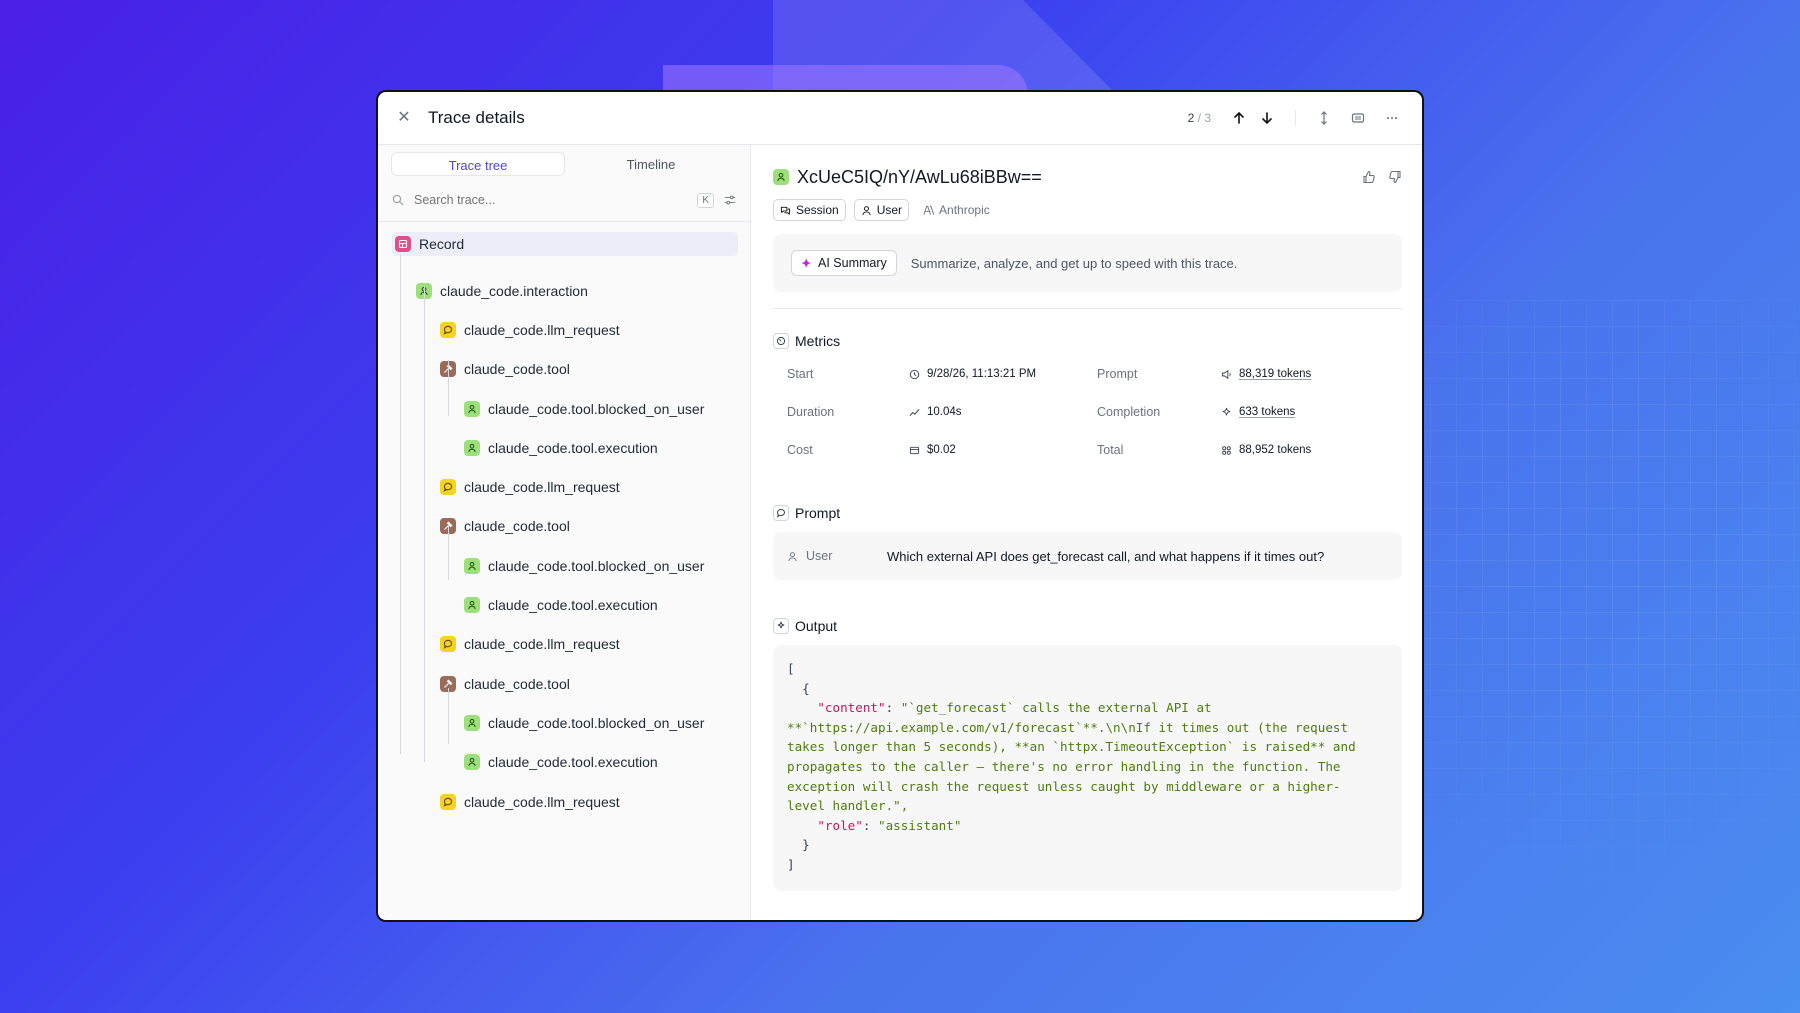 The image size is (1800, 1013). I want to click on panel-toggle-button, so click(1358, 118).